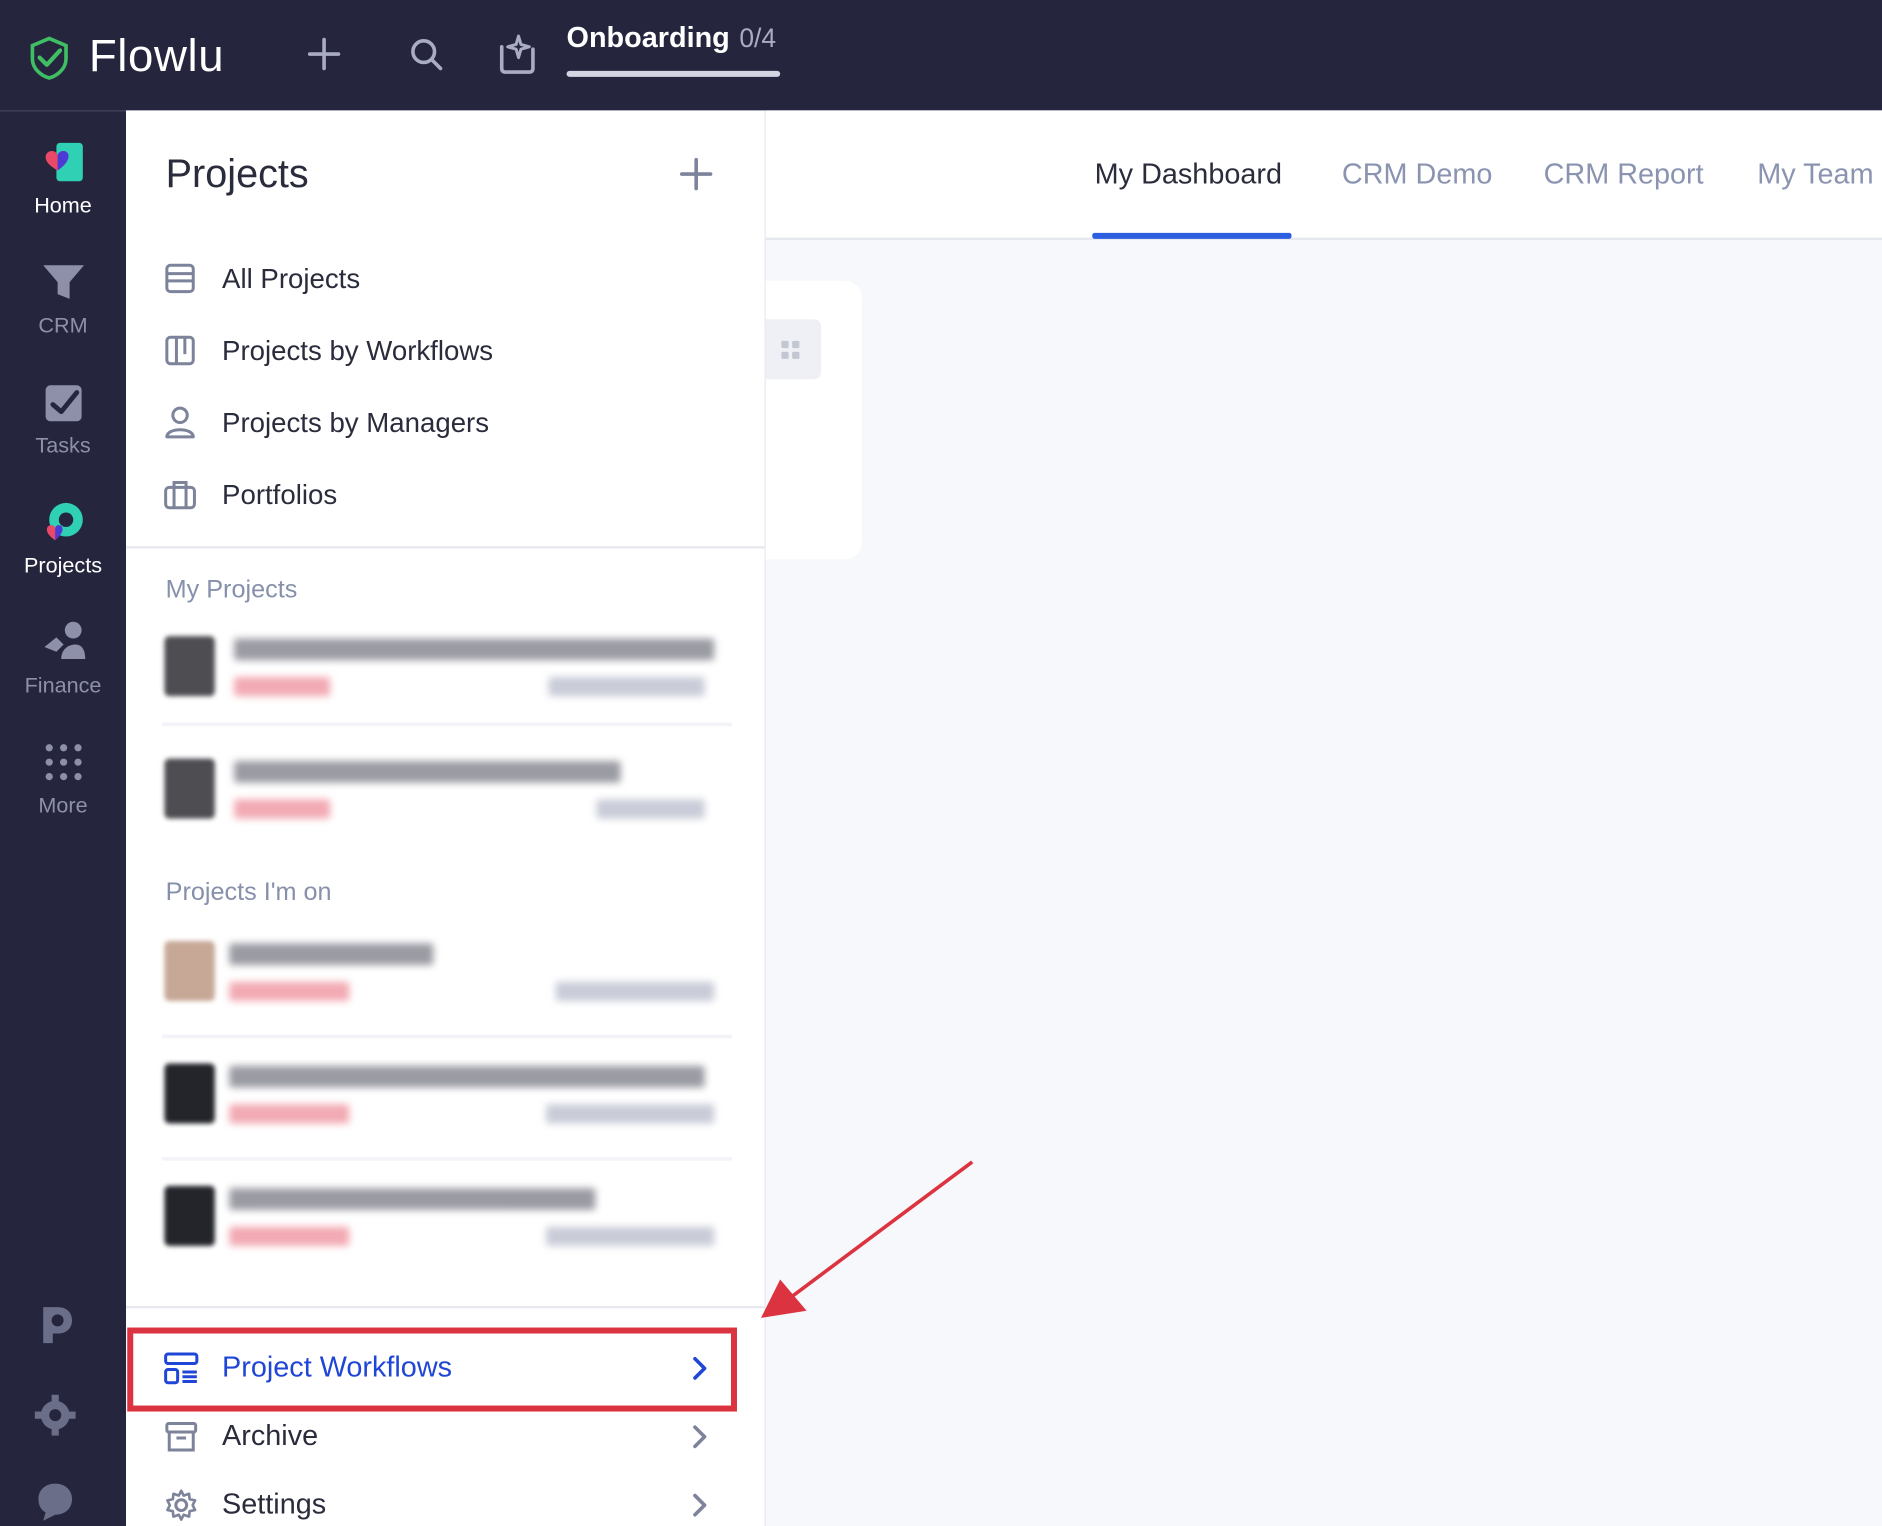  Describe the element at coordinates (181, 1505) in the screenshot. I see `settings-icon` at that location.